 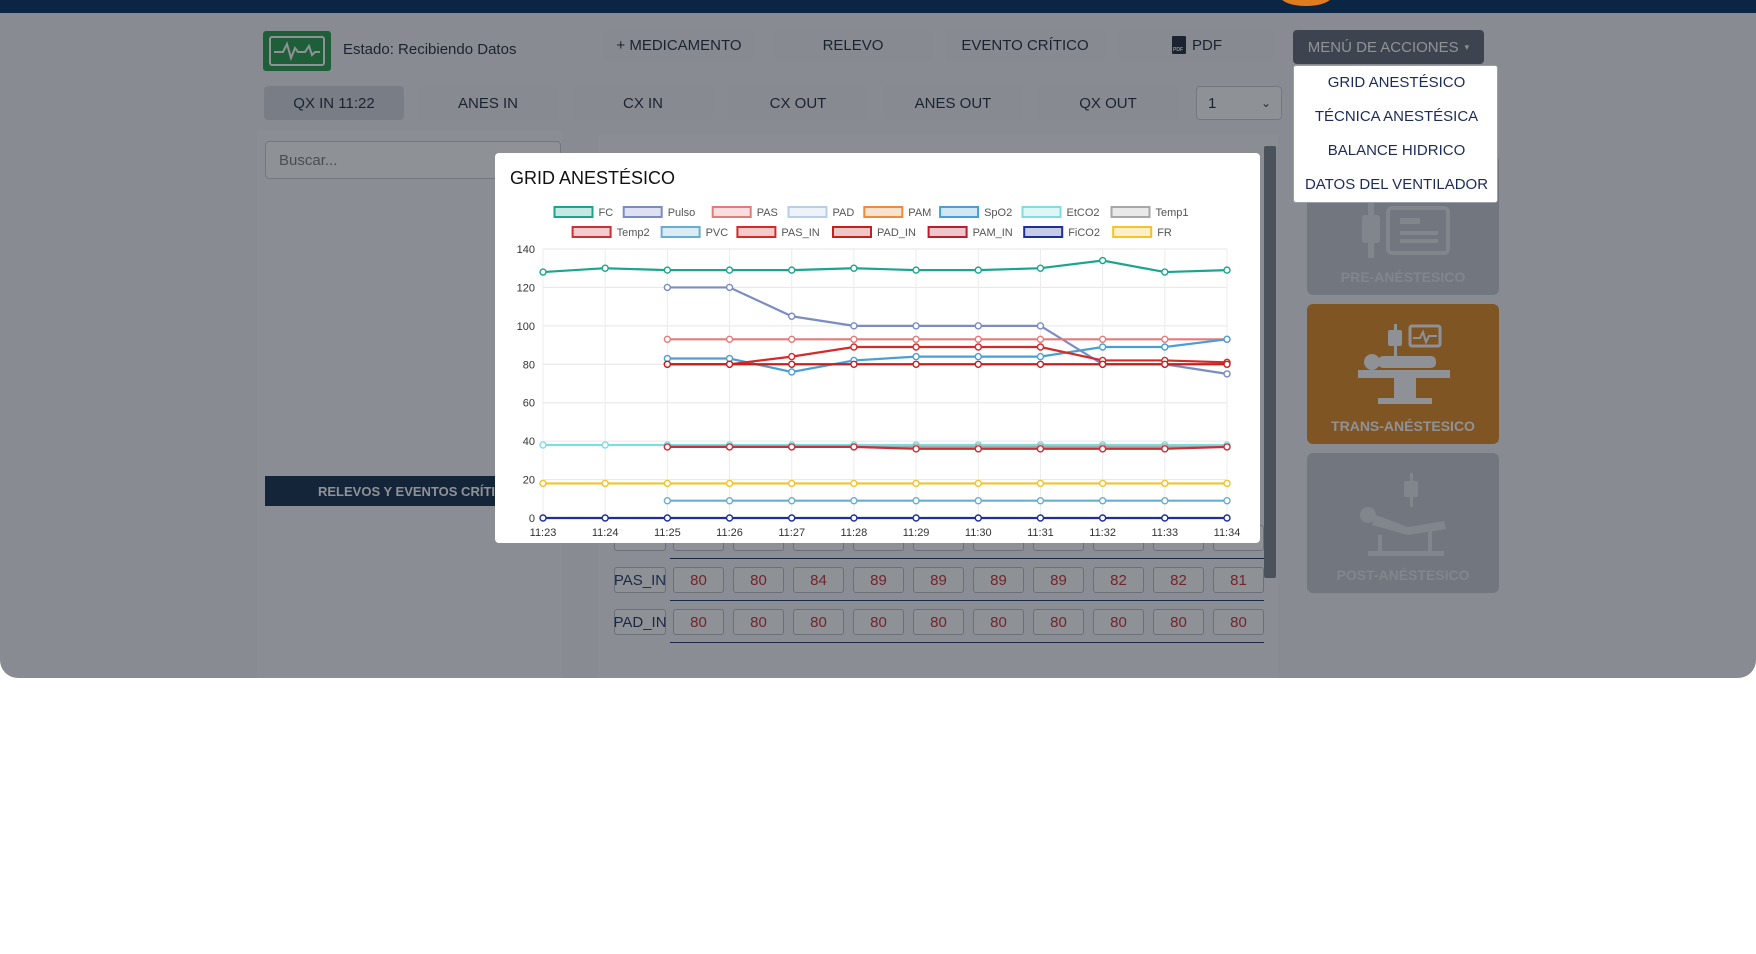 I want to click on legend-label: Pulso, so click(x=682, y=213).